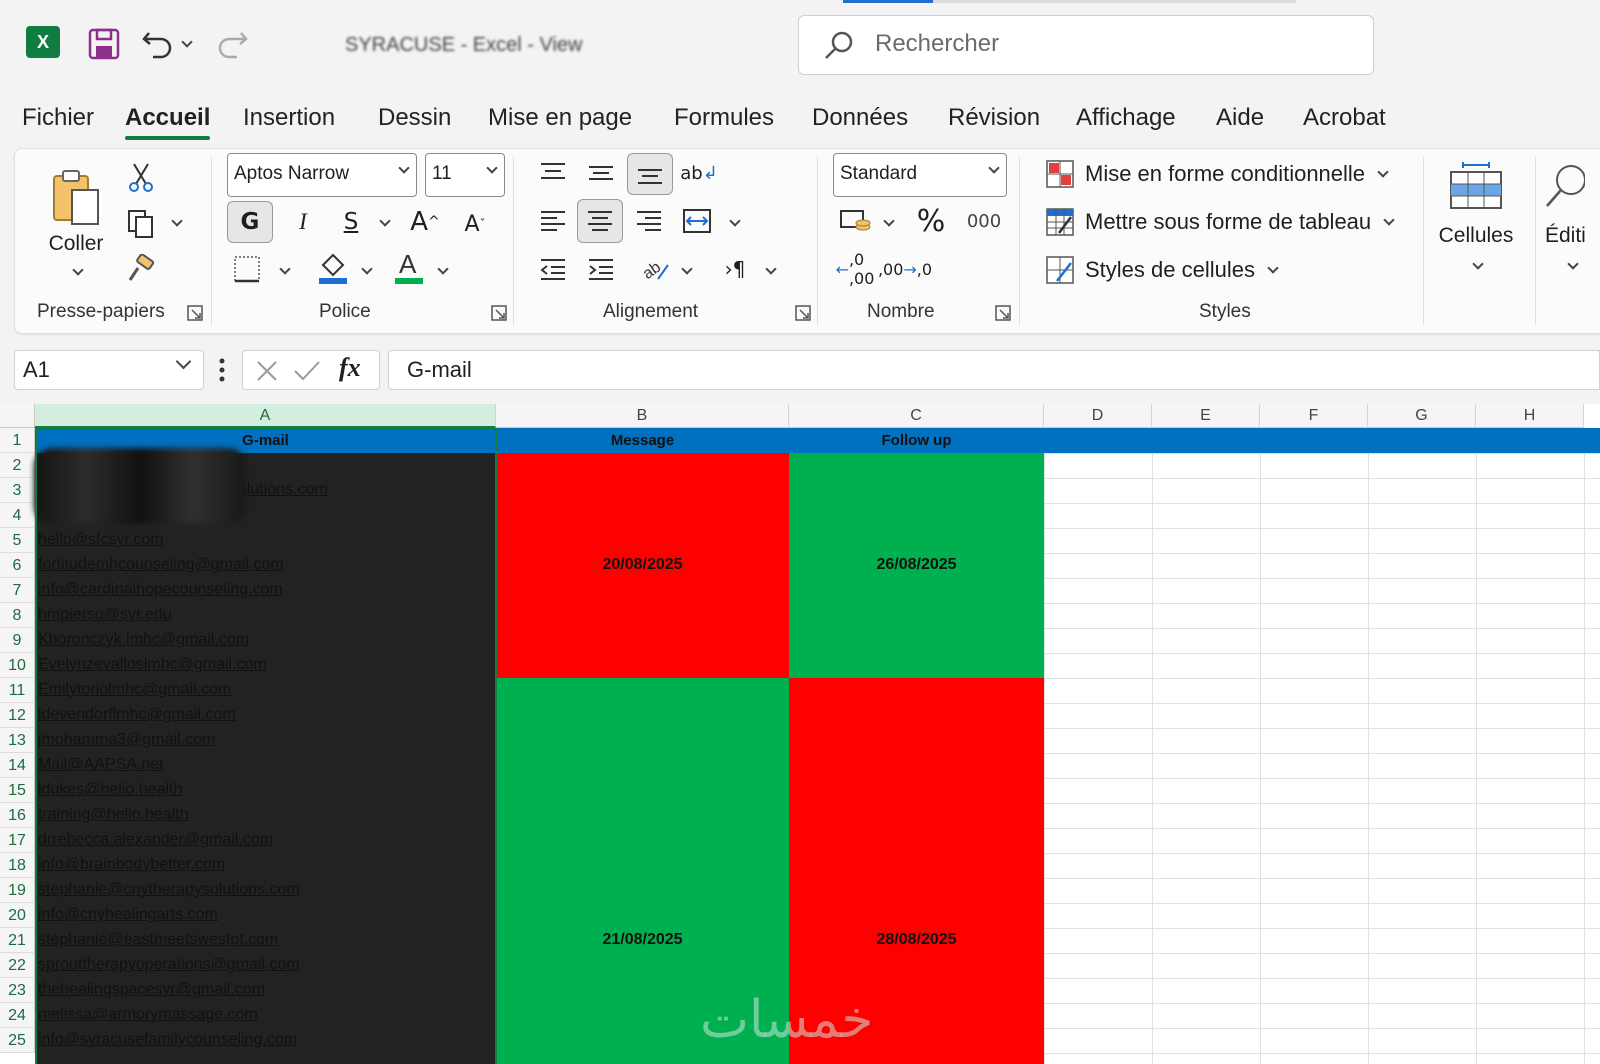 This screenshot has width=1600, height=1064. I want to click on align-center-icon, so click(600, 221).